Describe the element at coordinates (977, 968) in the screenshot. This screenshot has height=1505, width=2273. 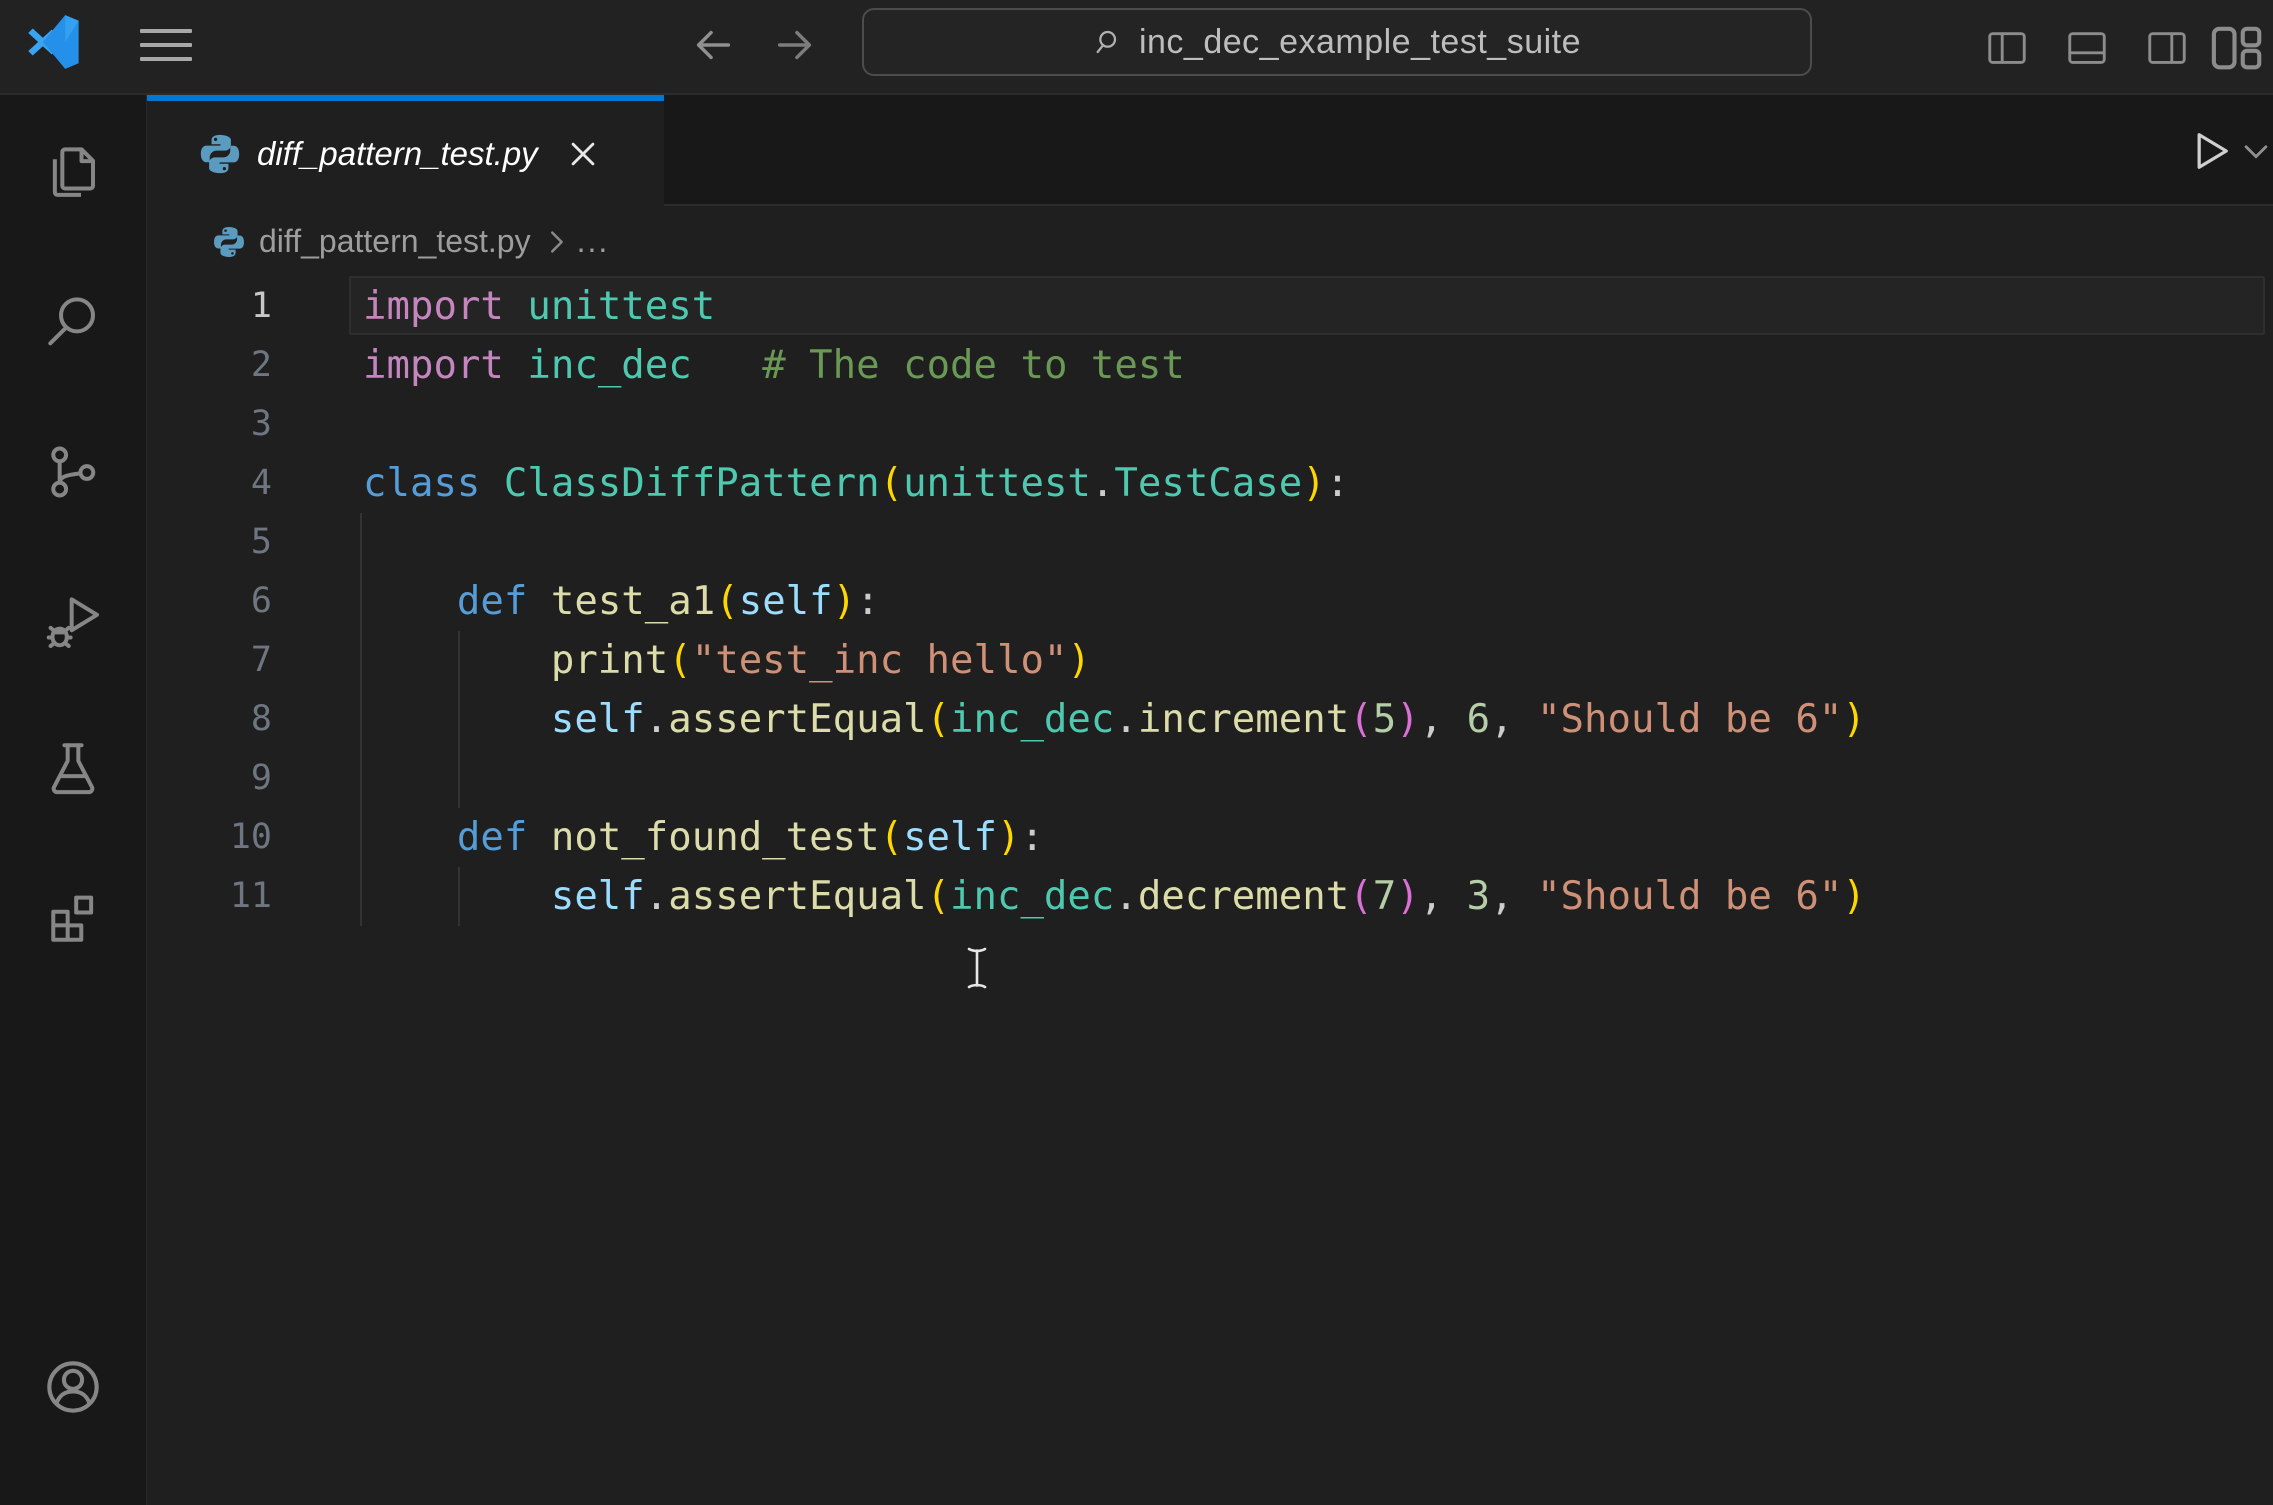
I see `ibeam-cursor` at that location.